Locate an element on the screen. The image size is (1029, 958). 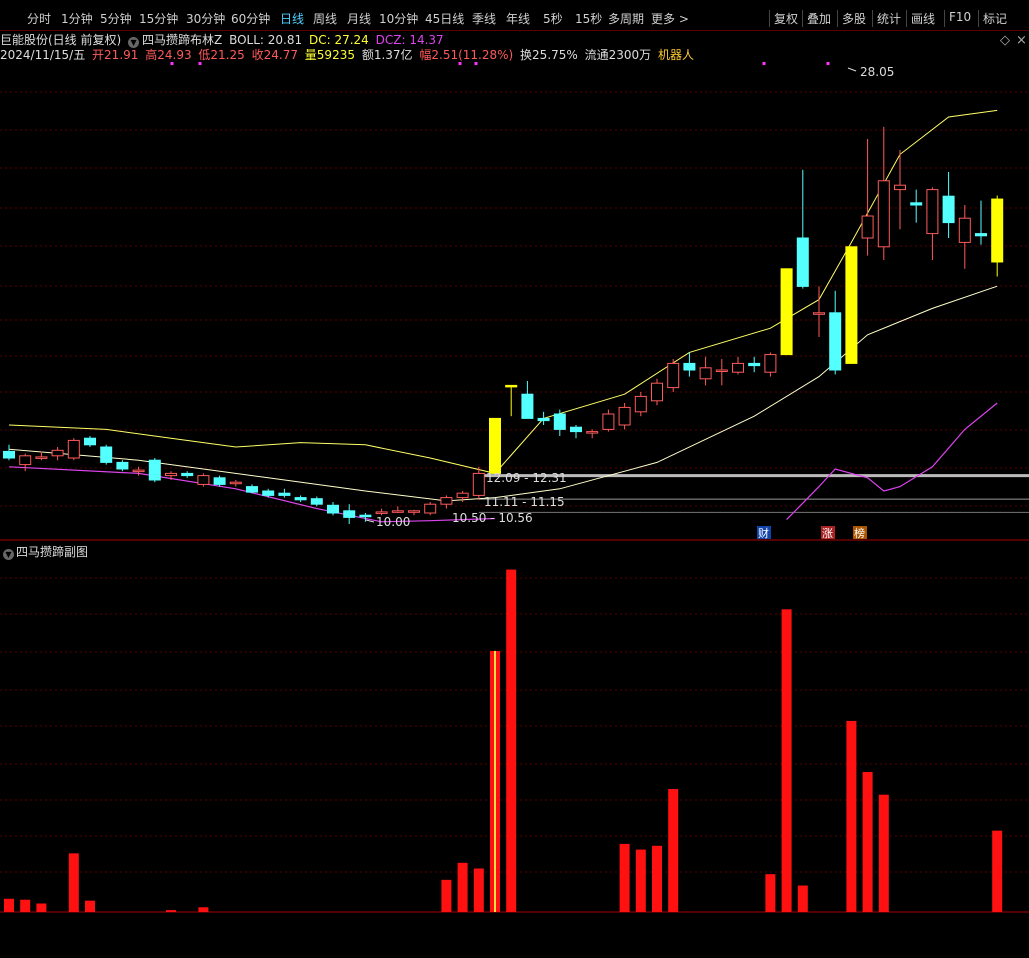
range-label: 11.11 - 11.15 is located at coordinates (524, 502).